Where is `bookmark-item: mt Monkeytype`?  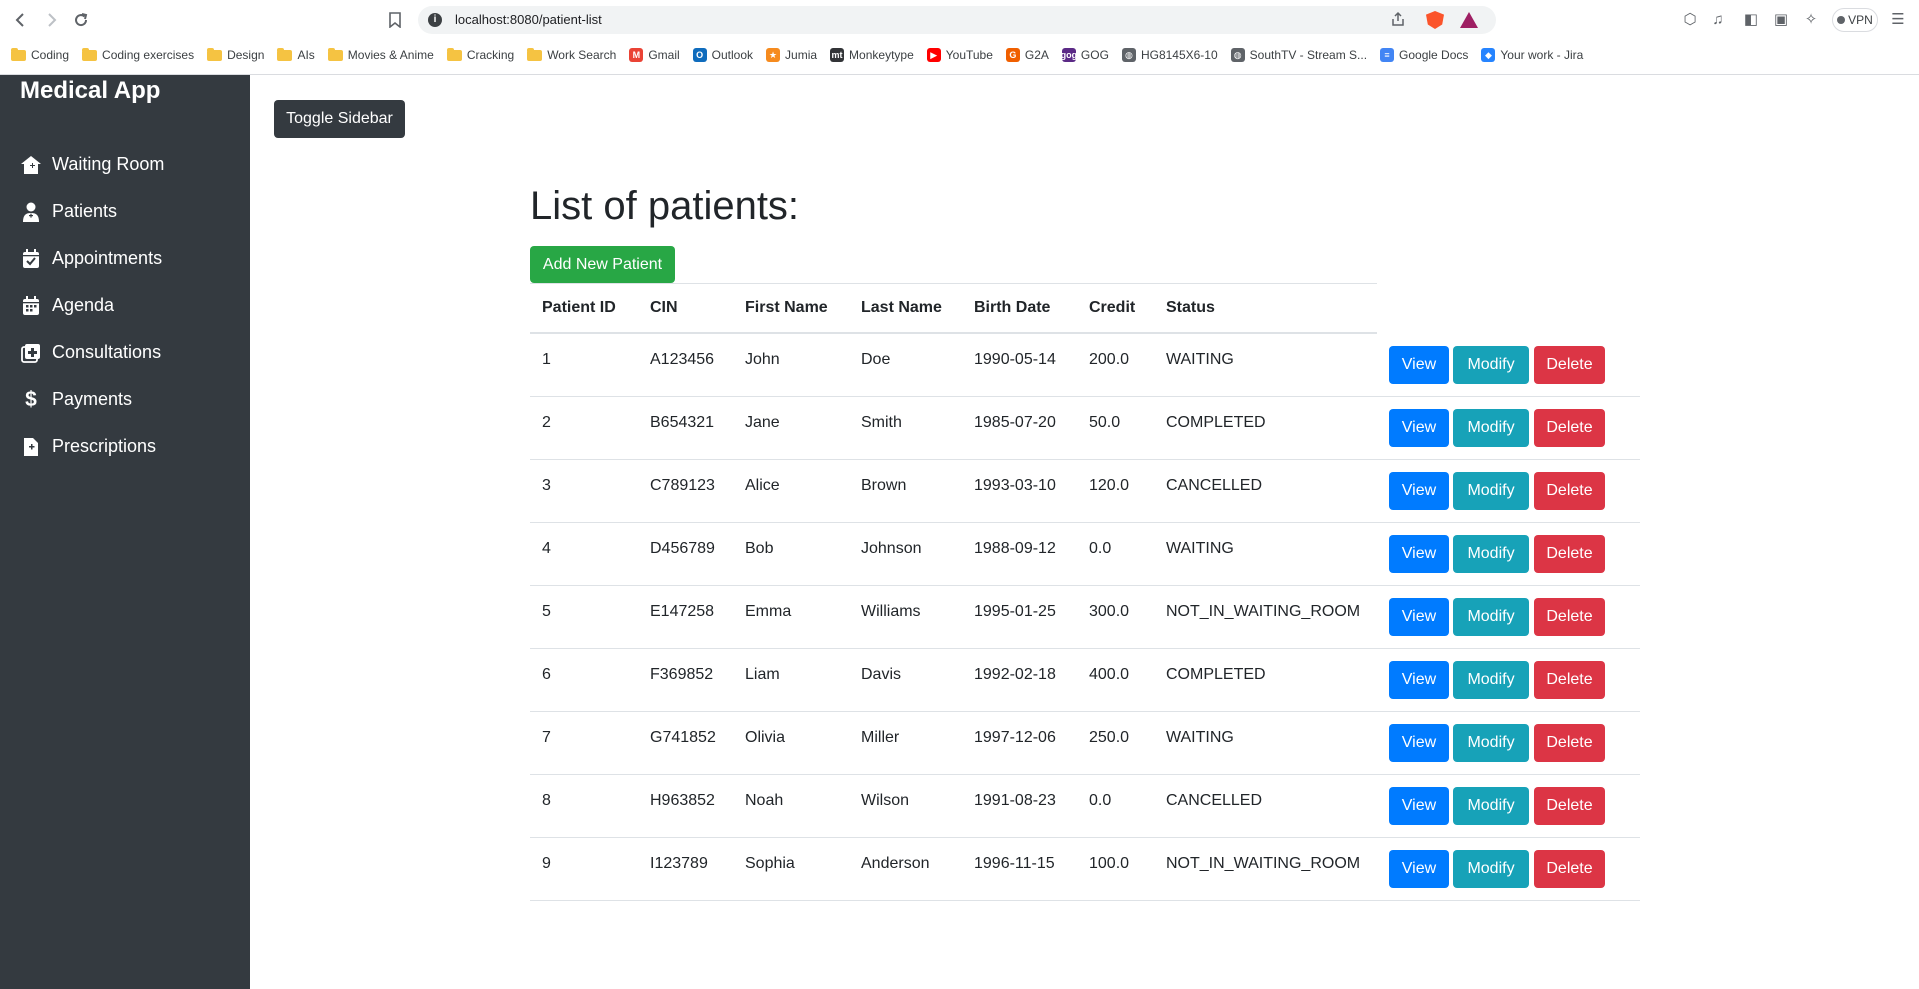
bookmark-item: mt Monkeytype is located at coordinates (872, 55).